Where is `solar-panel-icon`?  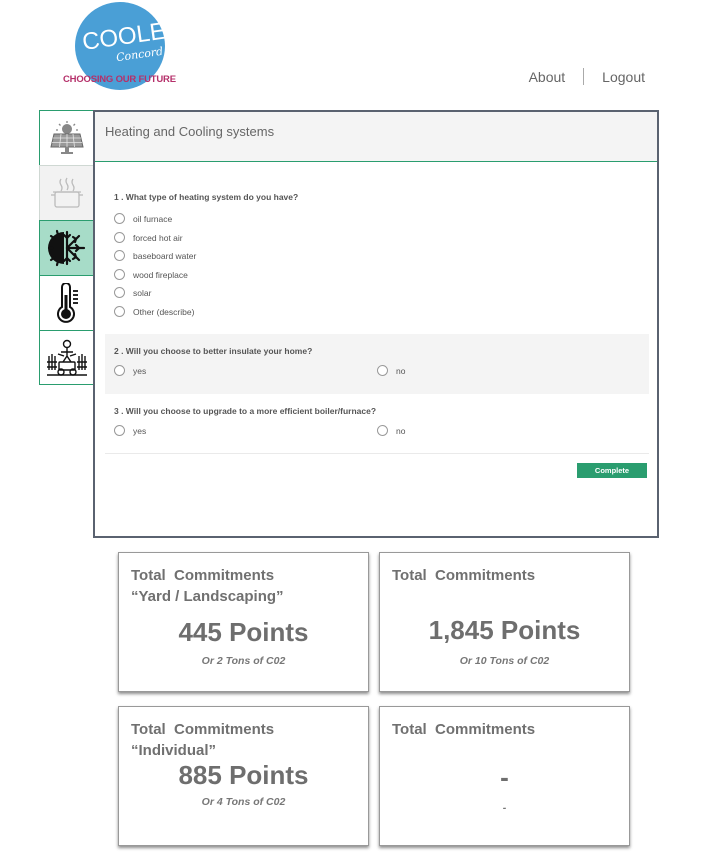
solar-panel-icon is located at coordinates (66, 137).